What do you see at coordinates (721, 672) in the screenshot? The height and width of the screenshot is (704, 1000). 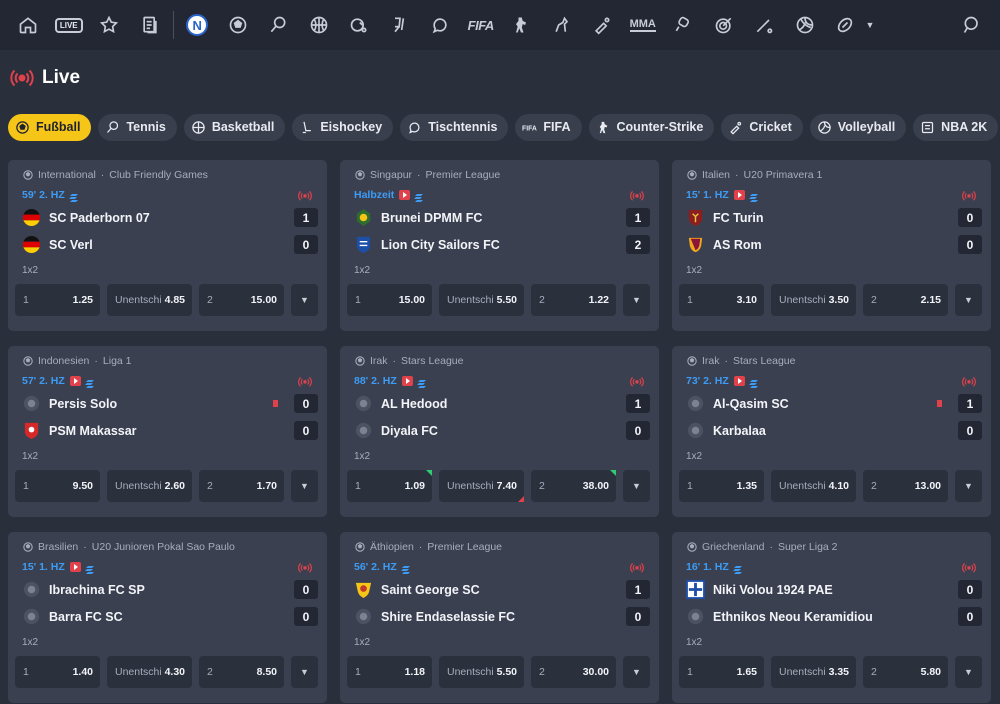 I see `odd-home-button: 1 1.65` at bounding box center [721, 672].